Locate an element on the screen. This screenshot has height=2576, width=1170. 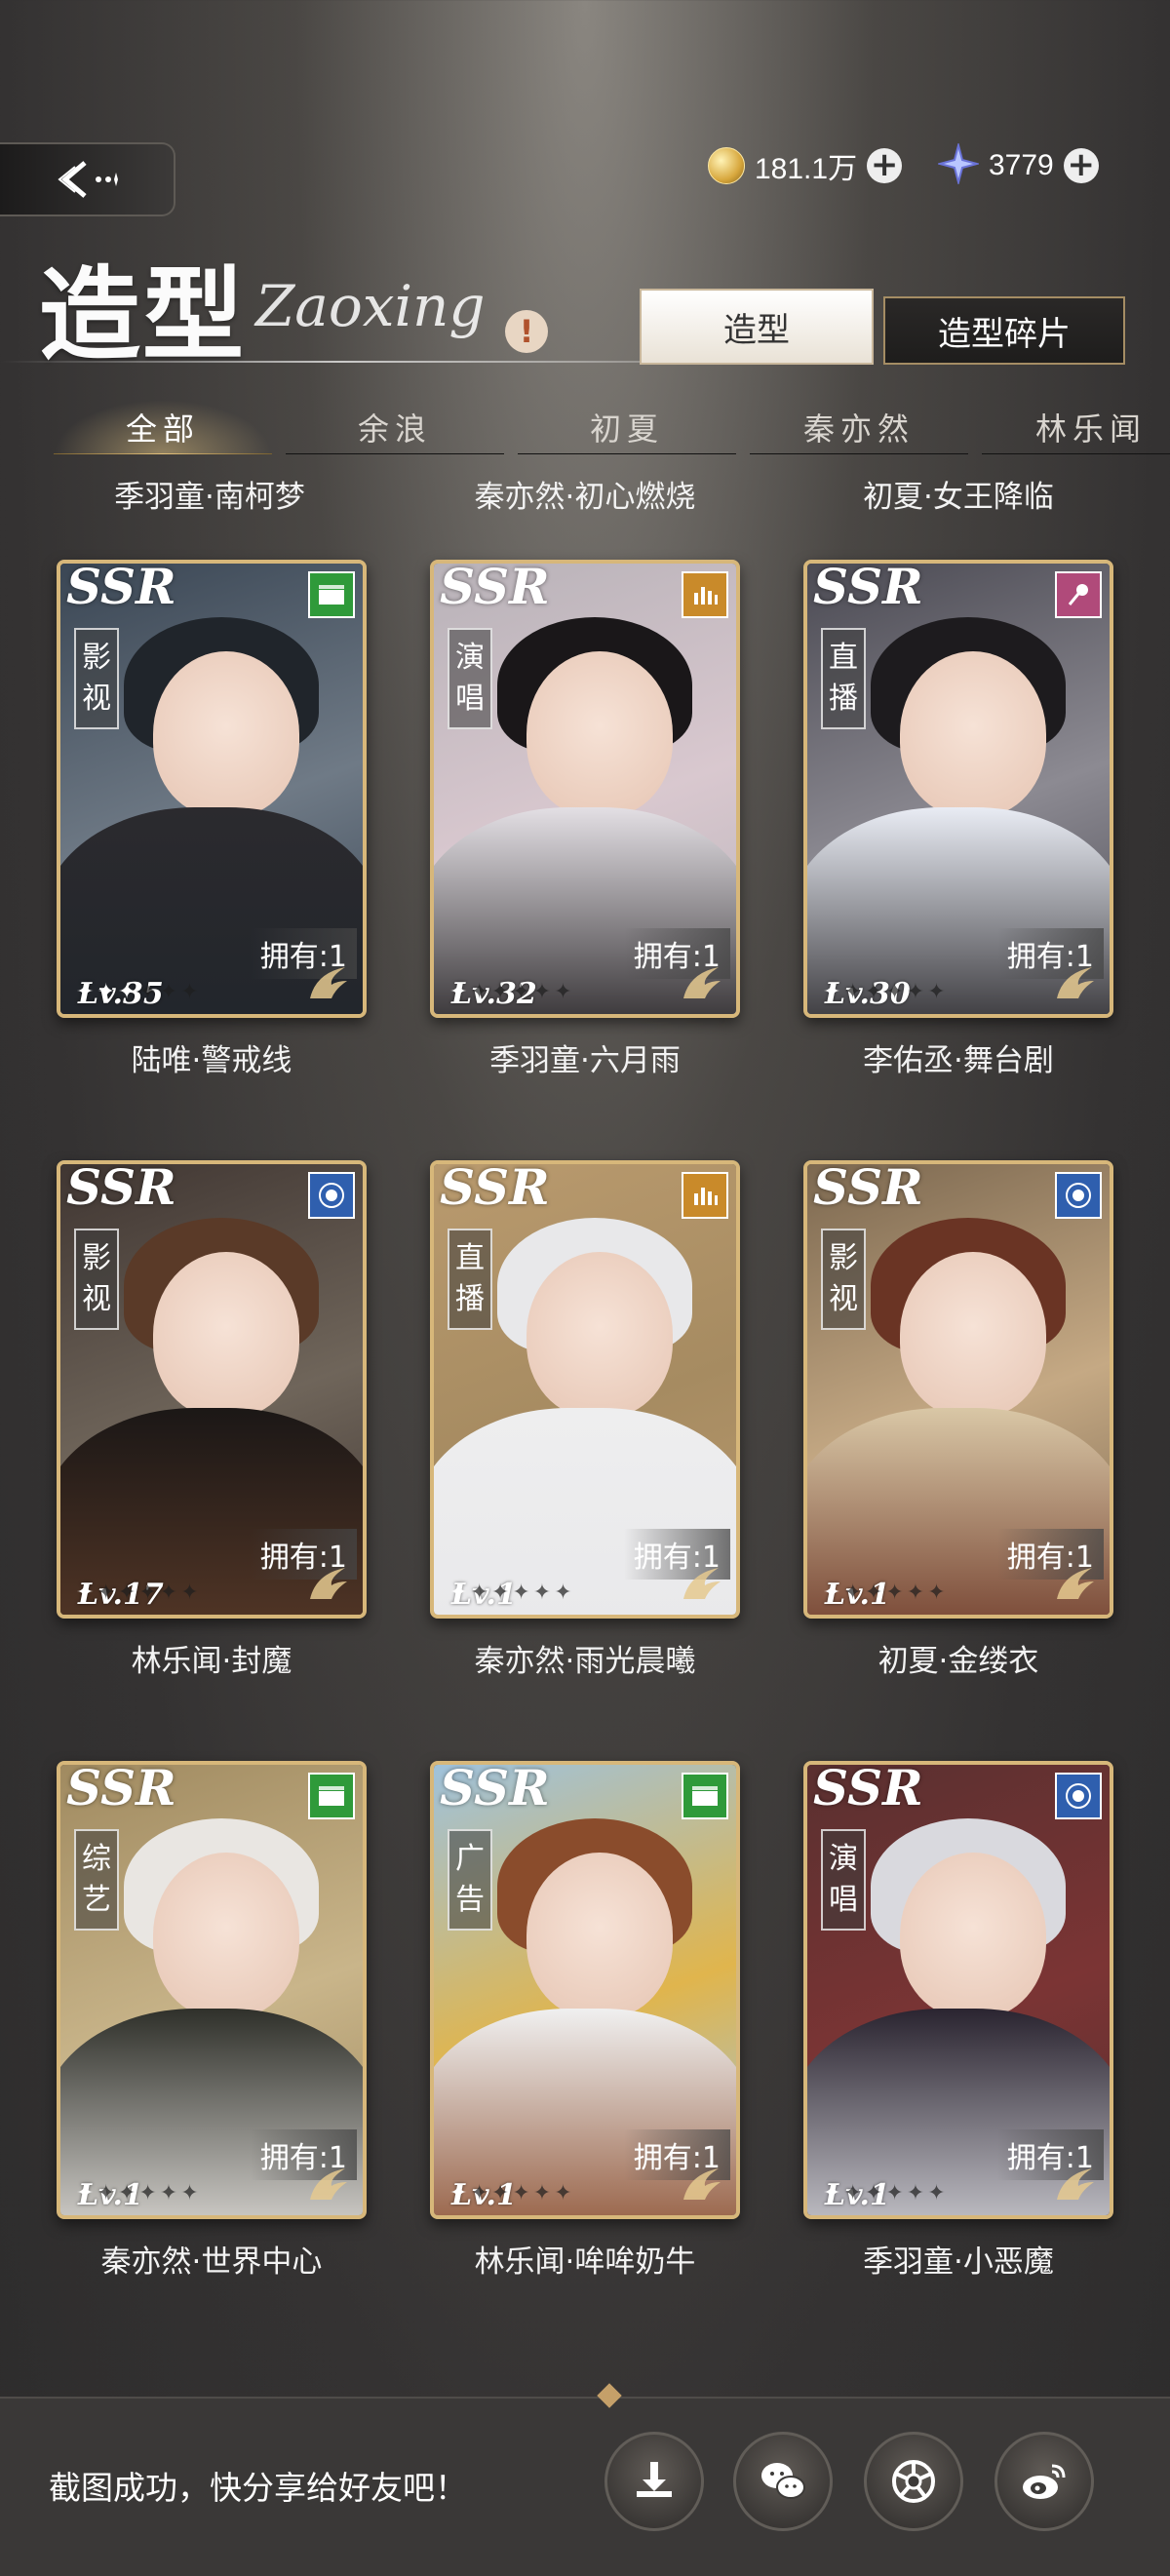
title-divider is located at coordinates (341, 362).